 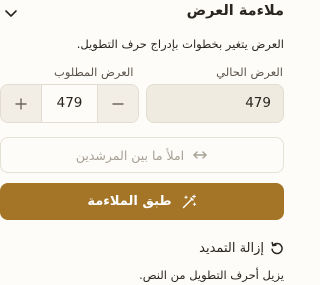 I want to click on current-width-value: 479, so click(x=258, y=103).